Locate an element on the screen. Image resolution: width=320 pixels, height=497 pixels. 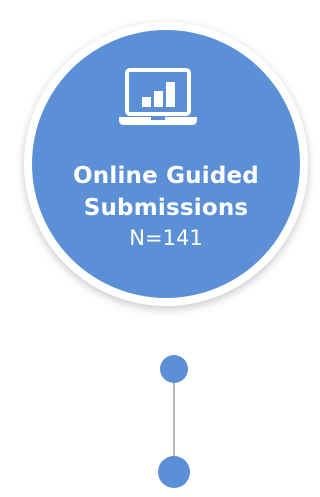
timeline-dot-top is located at coordinates (174, 369).